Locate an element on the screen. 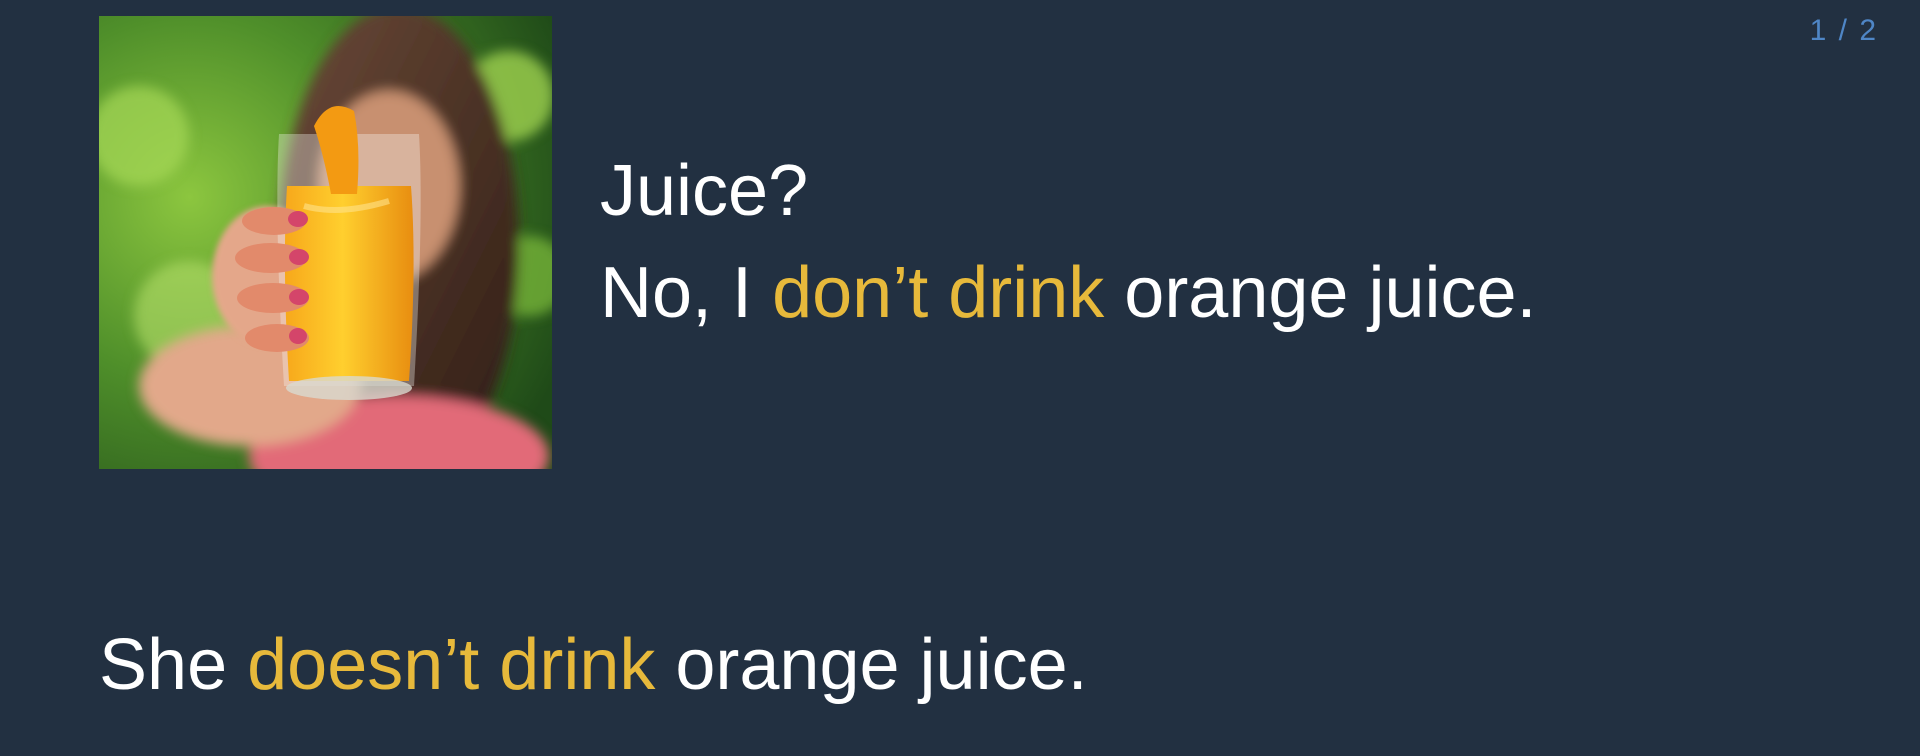 The height and width of the screenshot is (756, 1920). summary-end: orange juice. is located at coordinates (871, 665).